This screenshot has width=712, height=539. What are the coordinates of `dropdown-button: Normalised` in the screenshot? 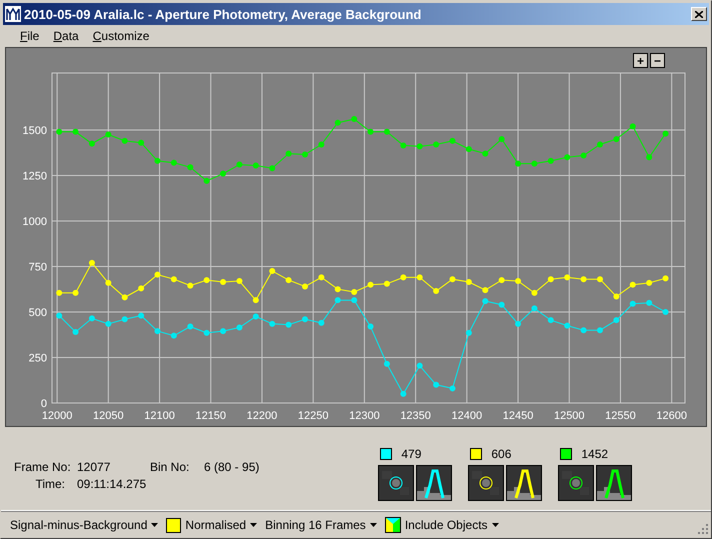 It's located at (211, 525).